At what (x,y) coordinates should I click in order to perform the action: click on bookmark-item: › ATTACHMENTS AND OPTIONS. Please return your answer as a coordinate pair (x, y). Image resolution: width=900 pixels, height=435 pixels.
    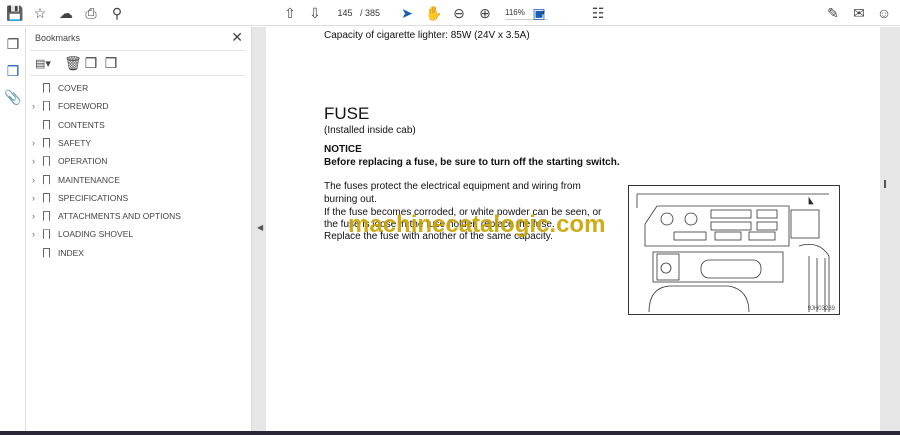
    Looking at the image, I should click on (136, 216).